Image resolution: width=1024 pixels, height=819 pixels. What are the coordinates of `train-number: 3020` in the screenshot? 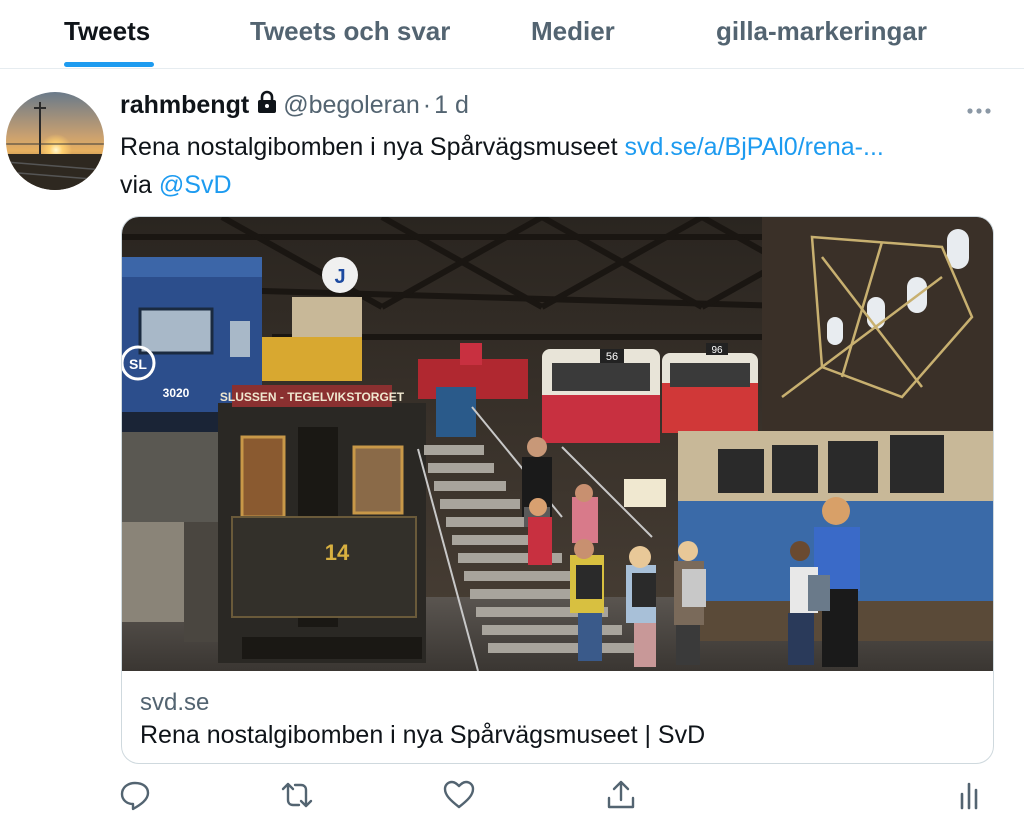 It's located at (176, 393).